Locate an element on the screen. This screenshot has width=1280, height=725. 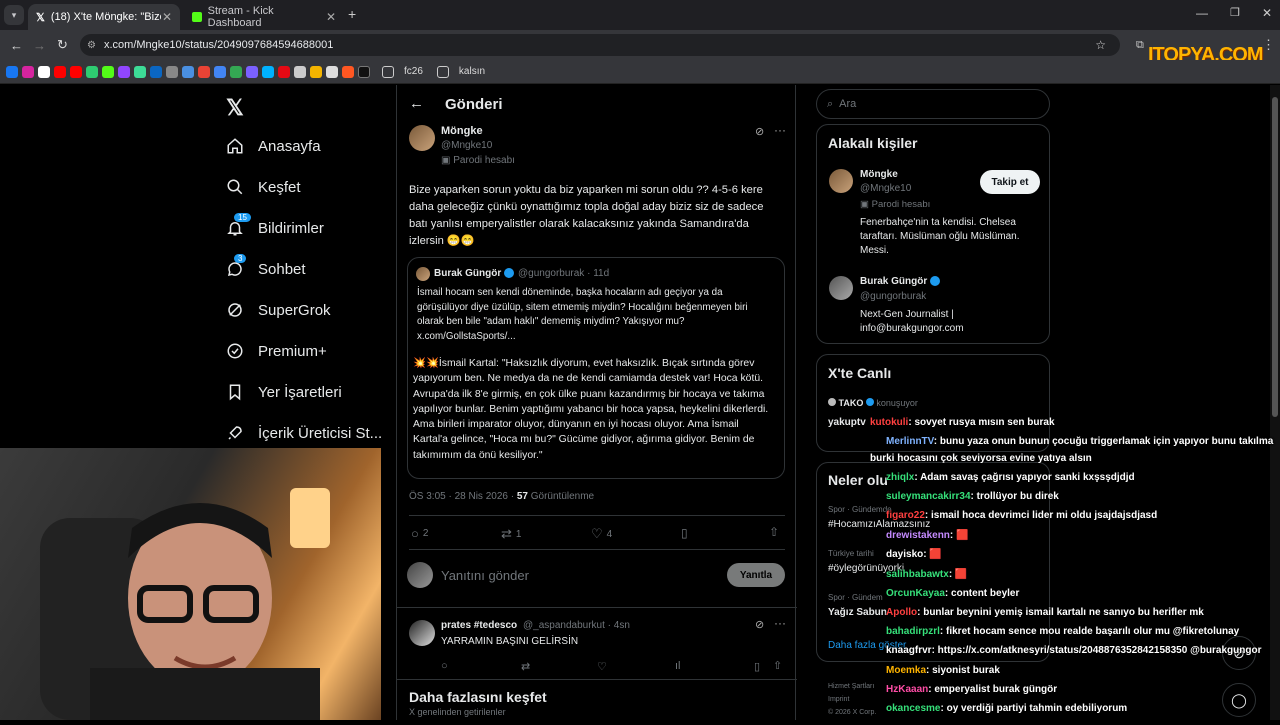
forward-icon: → is located at coordinates (39, 45).